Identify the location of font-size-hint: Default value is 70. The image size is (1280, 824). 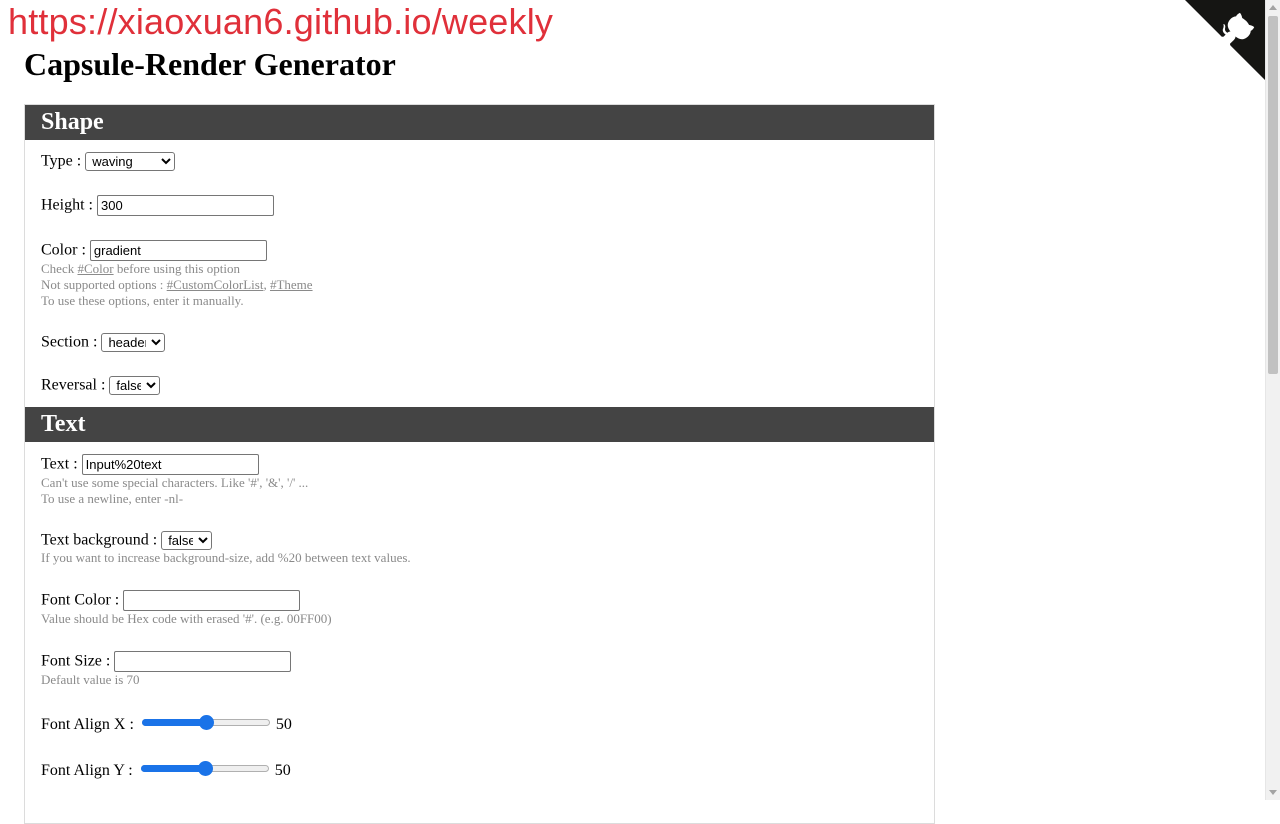
(90, 679).